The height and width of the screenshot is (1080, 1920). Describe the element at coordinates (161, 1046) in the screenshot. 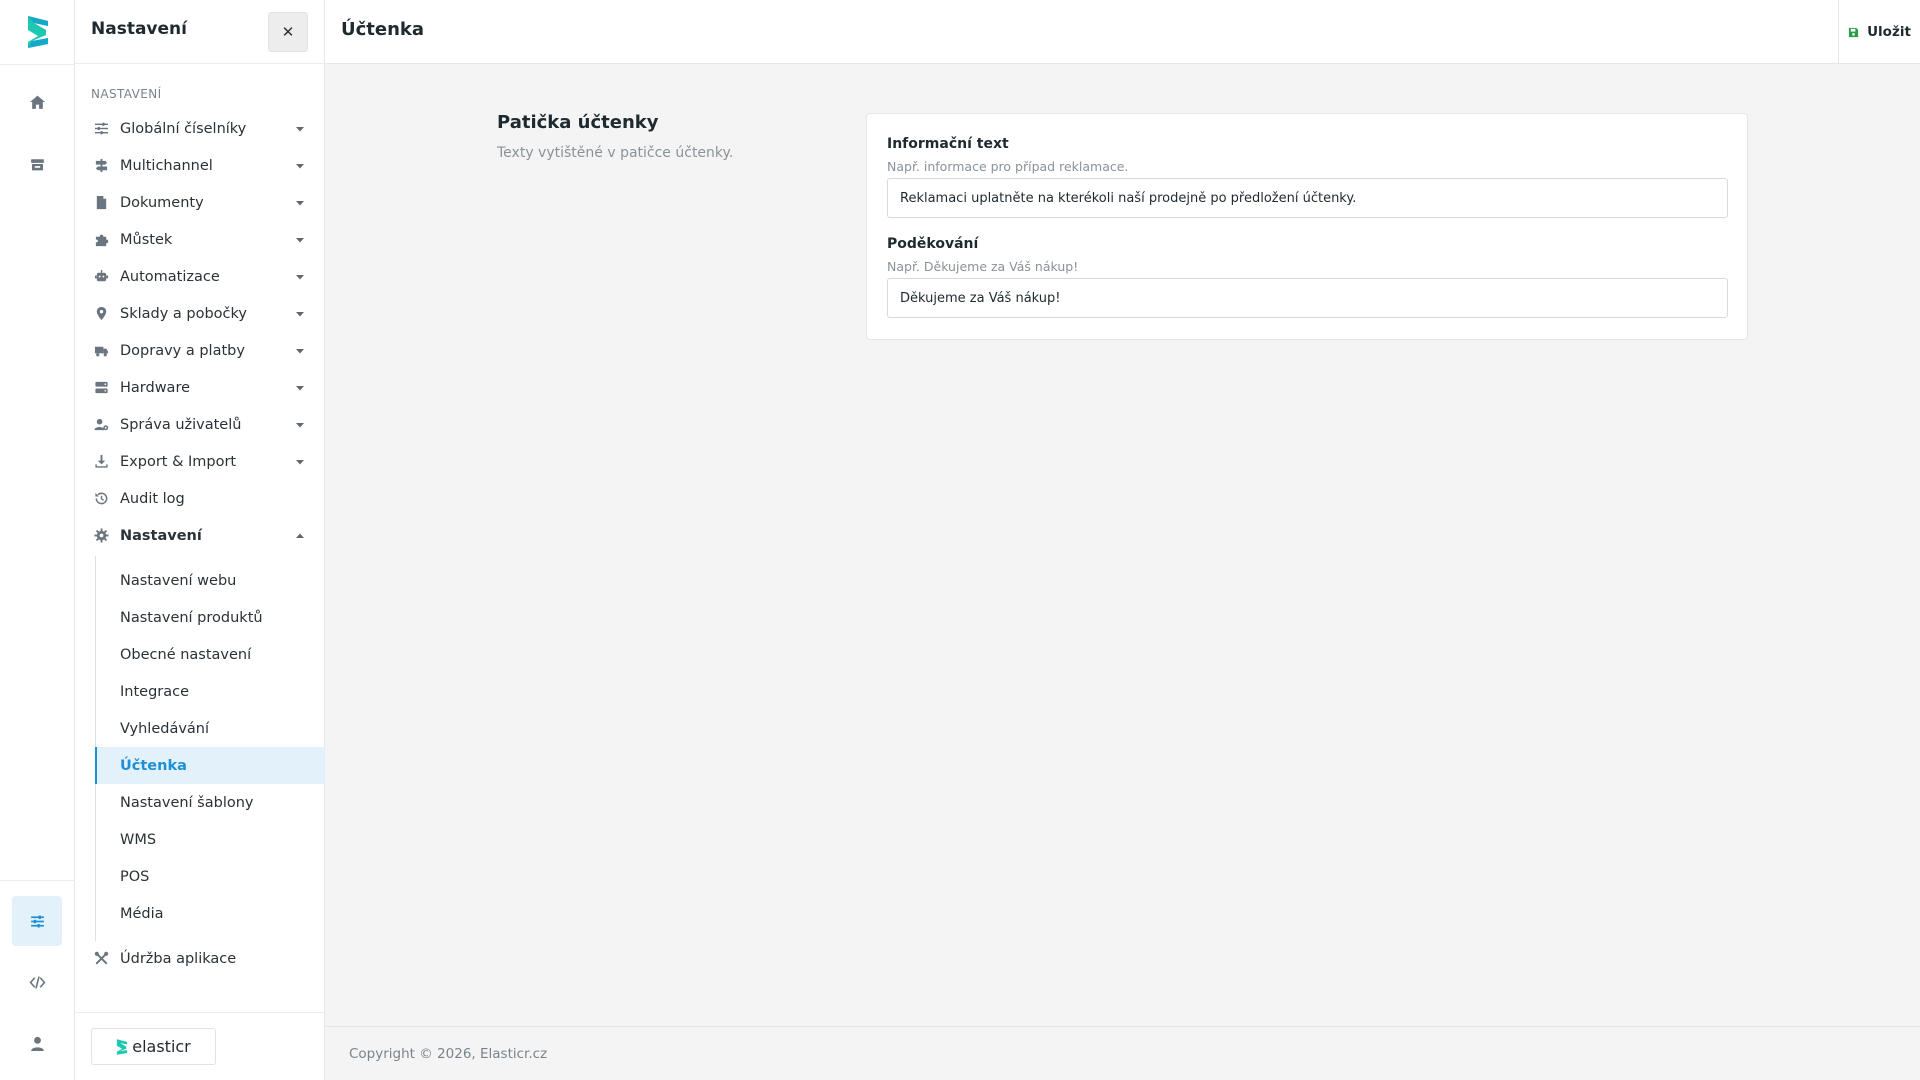

I see `brand-name: elasticr` at that location.